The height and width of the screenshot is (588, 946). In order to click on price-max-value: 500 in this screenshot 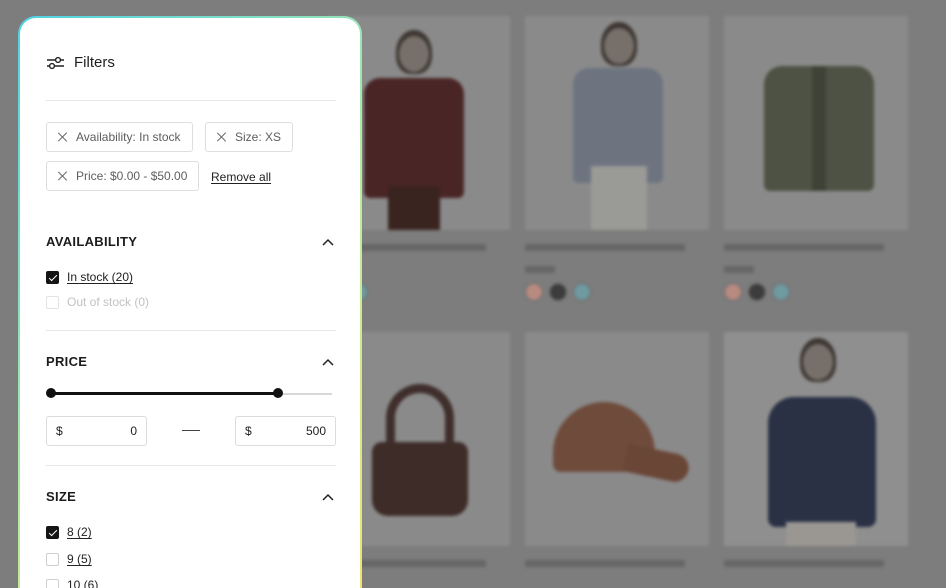, I will do `click(315, 431)`.